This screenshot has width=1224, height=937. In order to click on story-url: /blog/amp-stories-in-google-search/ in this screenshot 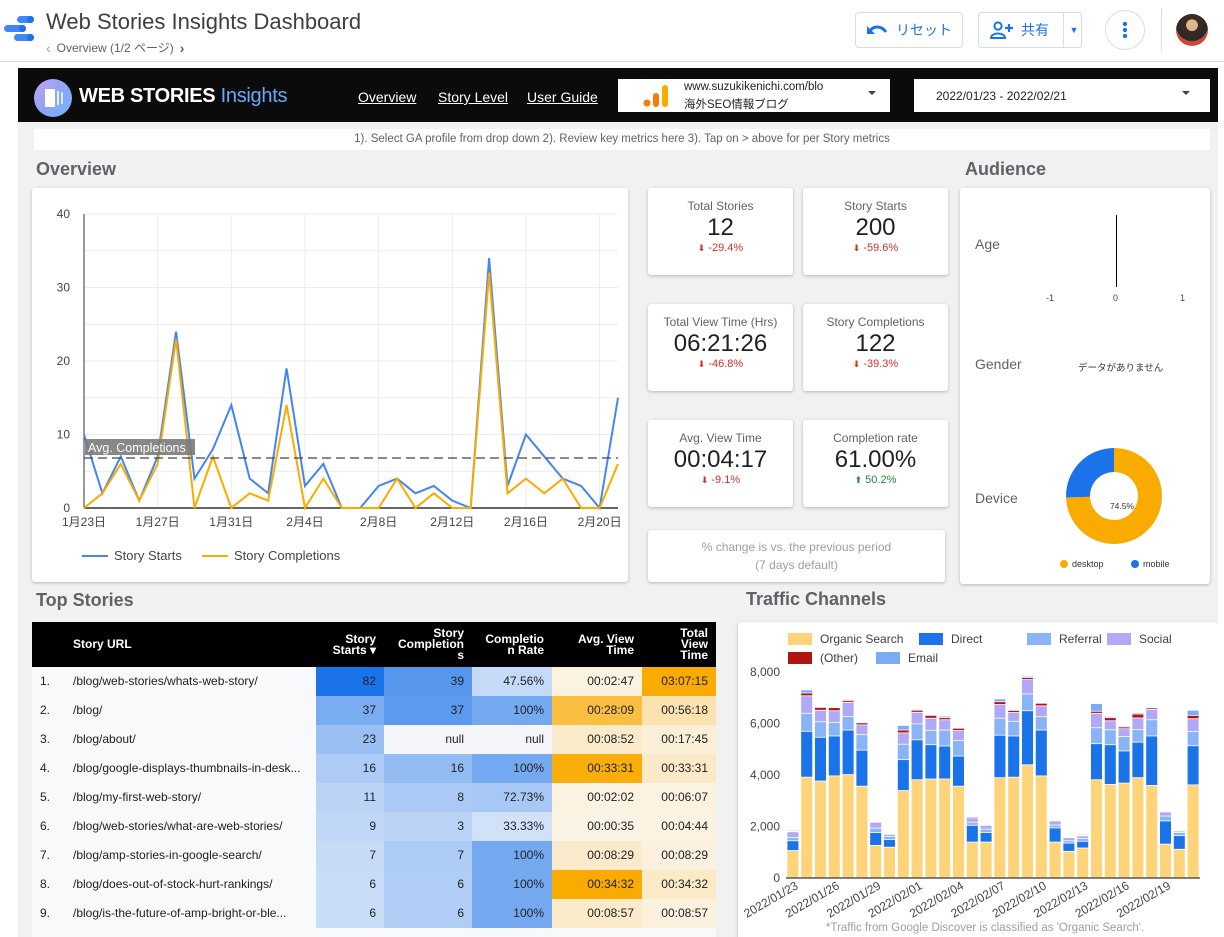, I will do `click(167, 855)`.